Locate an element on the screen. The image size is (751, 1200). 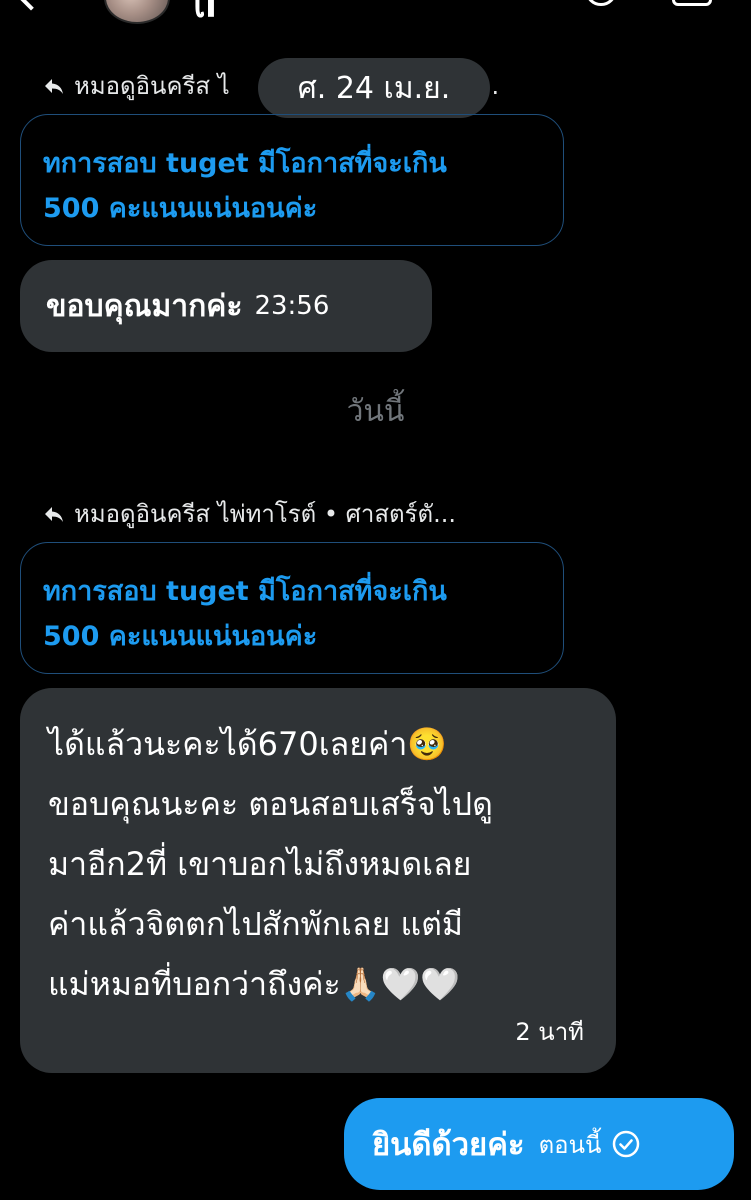
sent-message-bubble: ยินดีด้วยค่ะ ตอนนี้ is located at coordinates (539, 1144).